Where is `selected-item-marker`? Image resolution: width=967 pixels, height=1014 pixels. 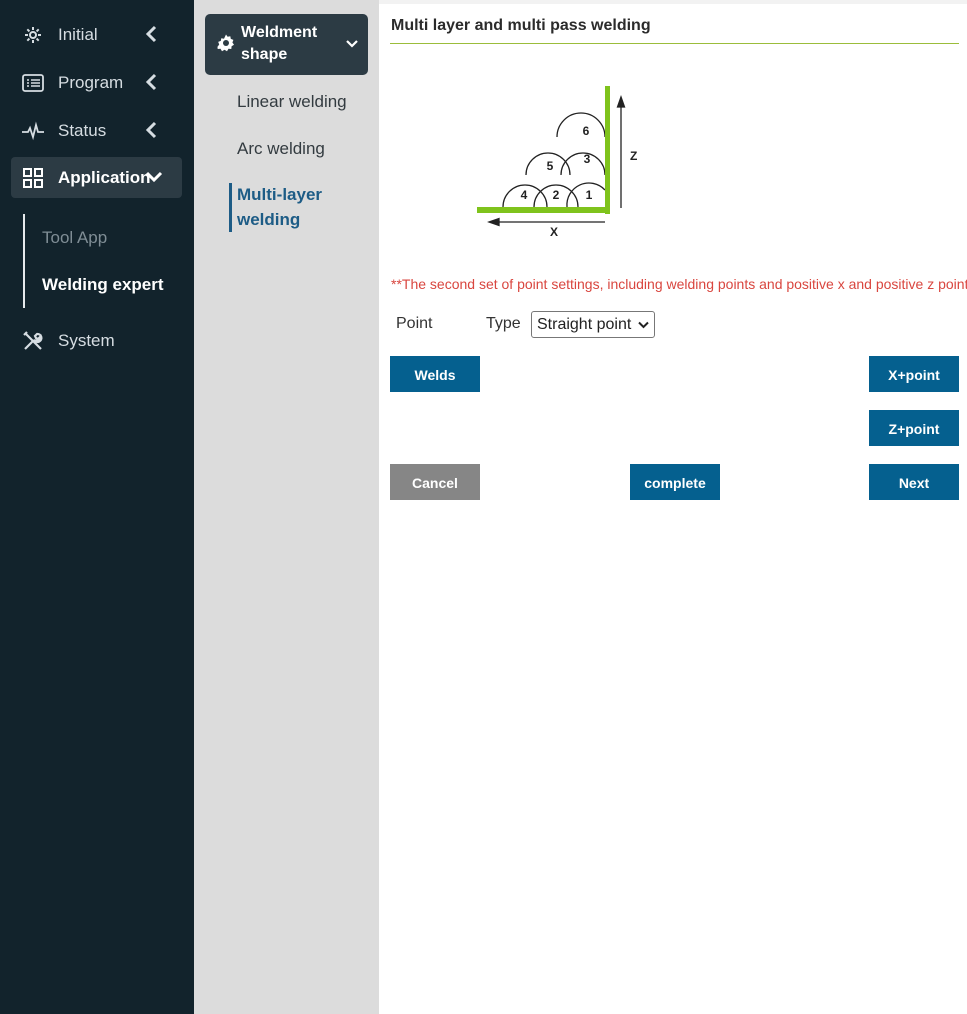
selected-item-marker is located at coordinates (230, 207).